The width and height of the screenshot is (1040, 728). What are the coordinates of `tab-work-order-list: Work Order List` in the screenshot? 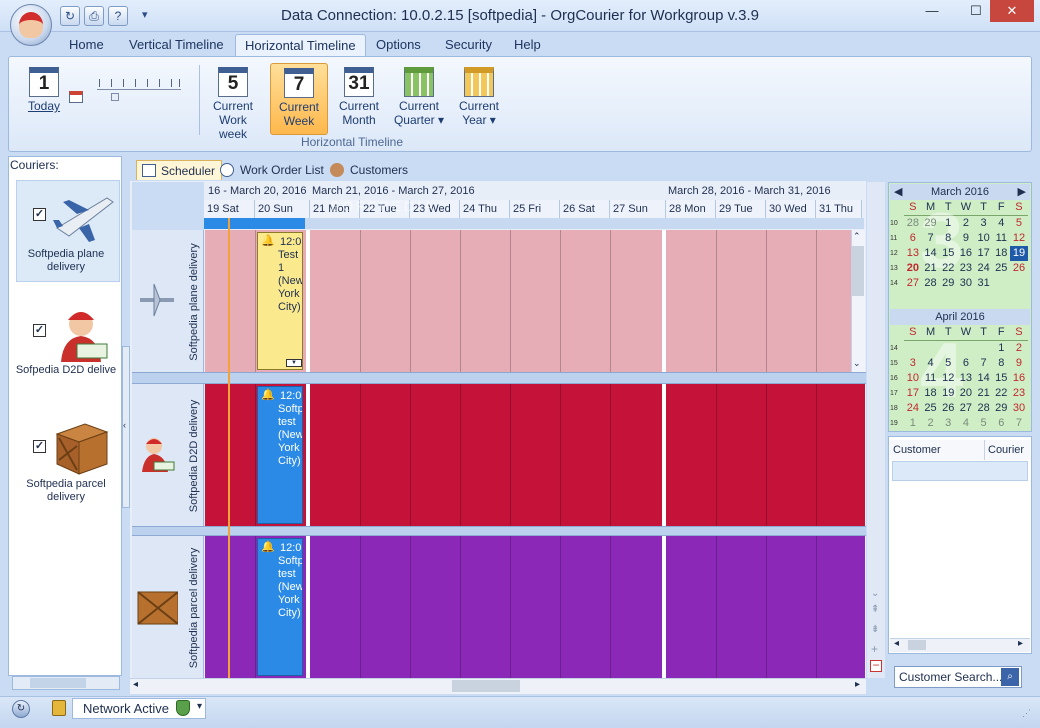 It's located at (273, 170).